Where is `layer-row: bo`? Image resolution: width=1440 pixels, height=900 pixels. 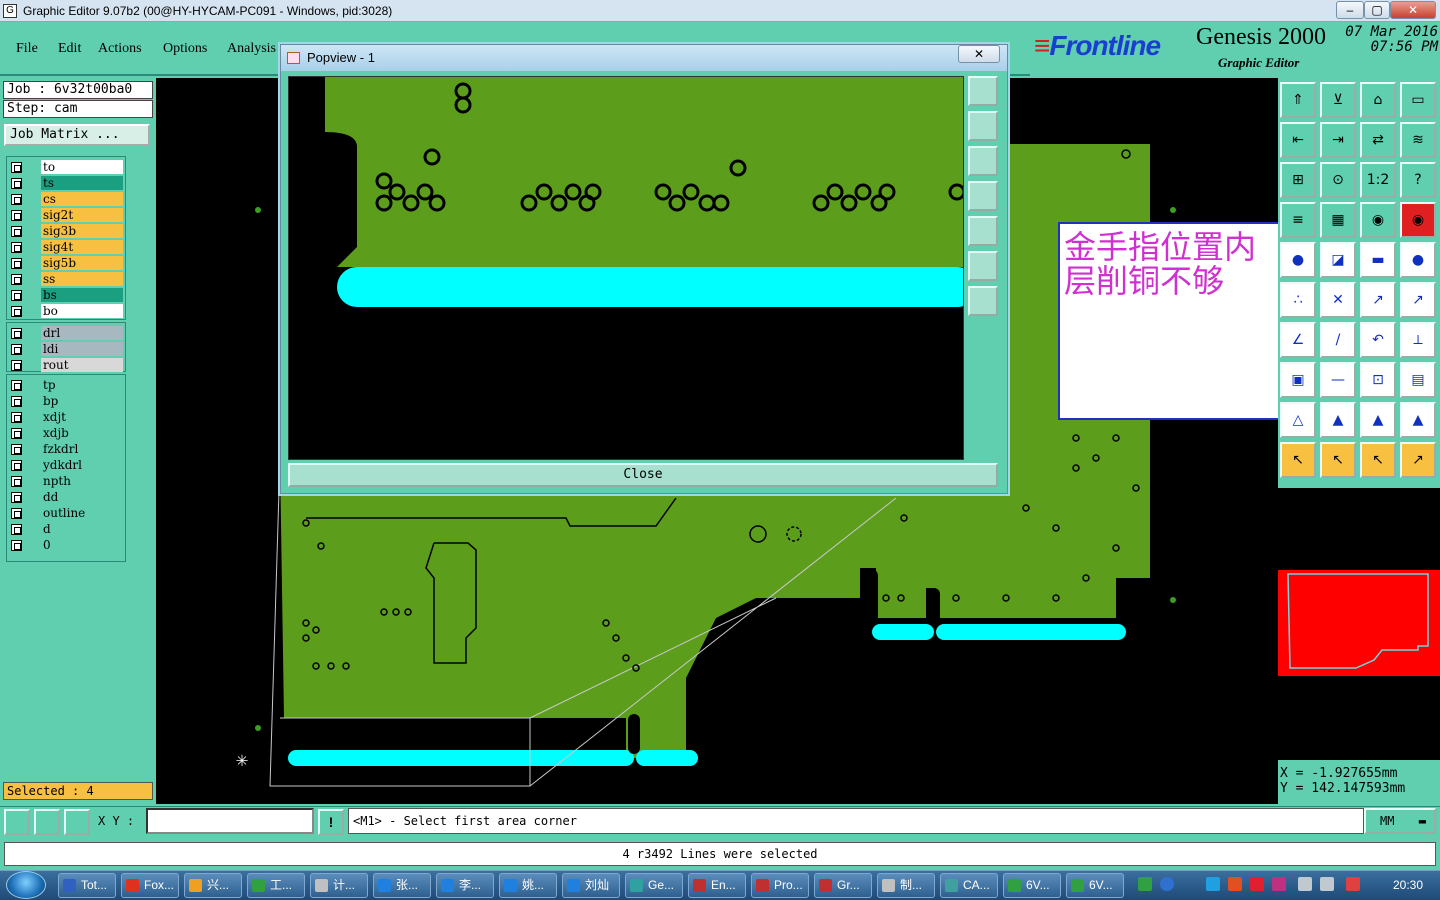
layer-row: bo is located at coordinates (66, 311).